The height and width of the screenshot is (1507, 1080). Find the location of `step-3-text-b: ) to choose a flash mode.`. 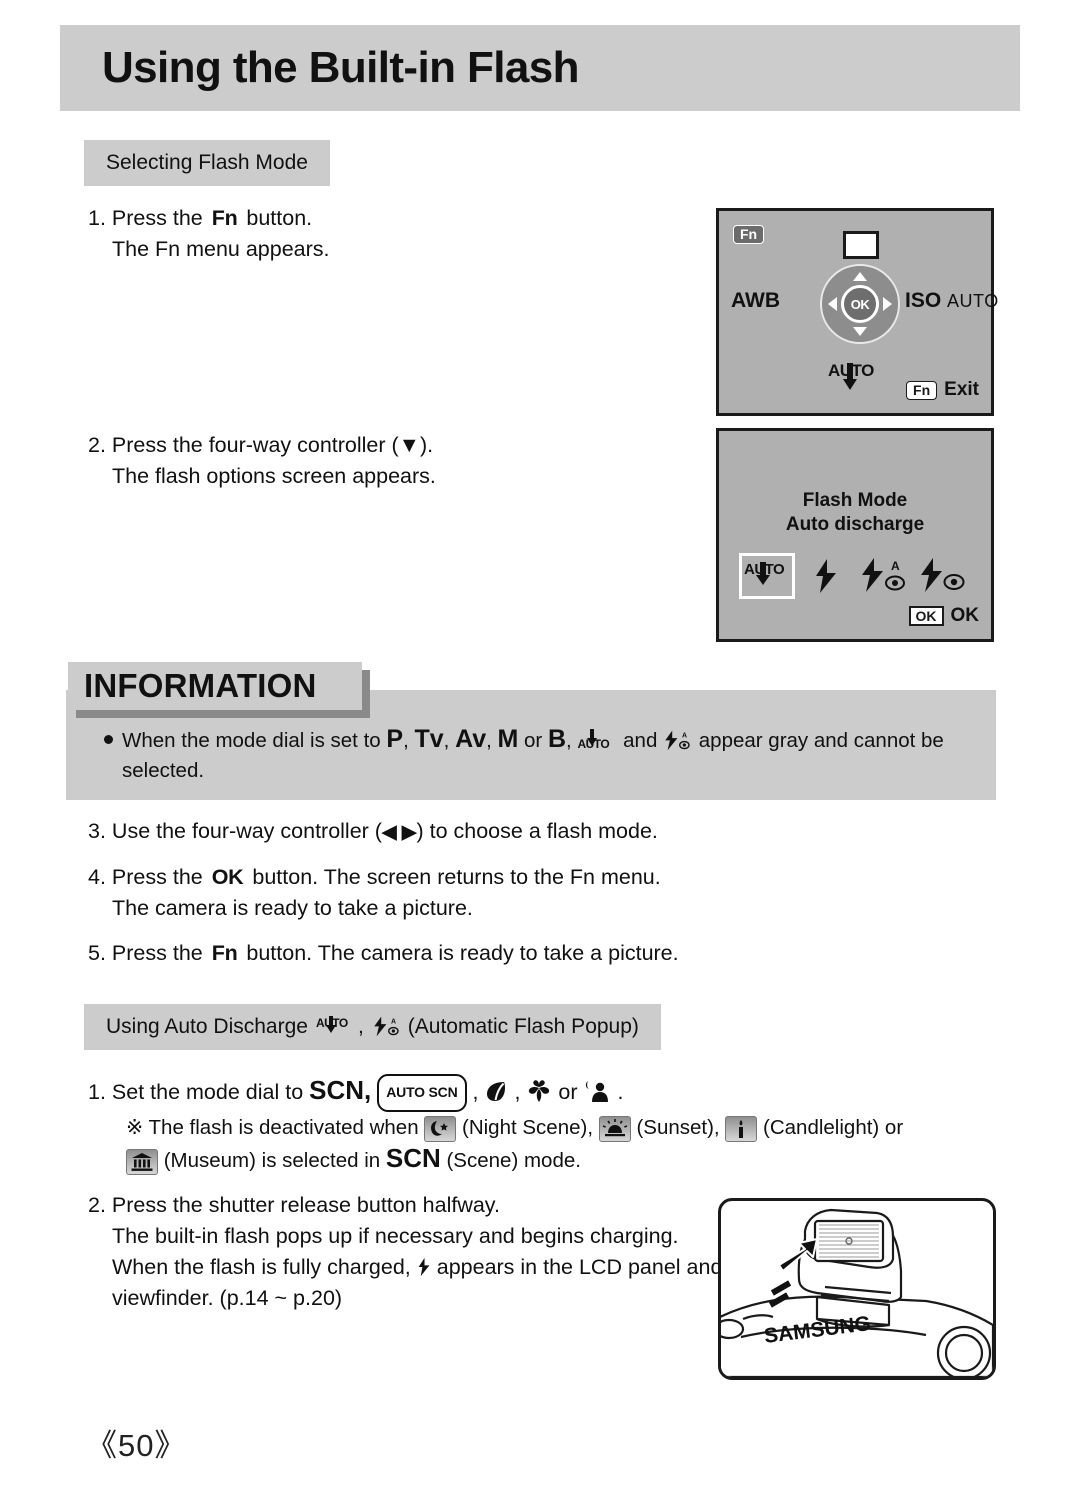

step-3-text-b: ) to choose a flash mode. is located at coordinates (537, 831).